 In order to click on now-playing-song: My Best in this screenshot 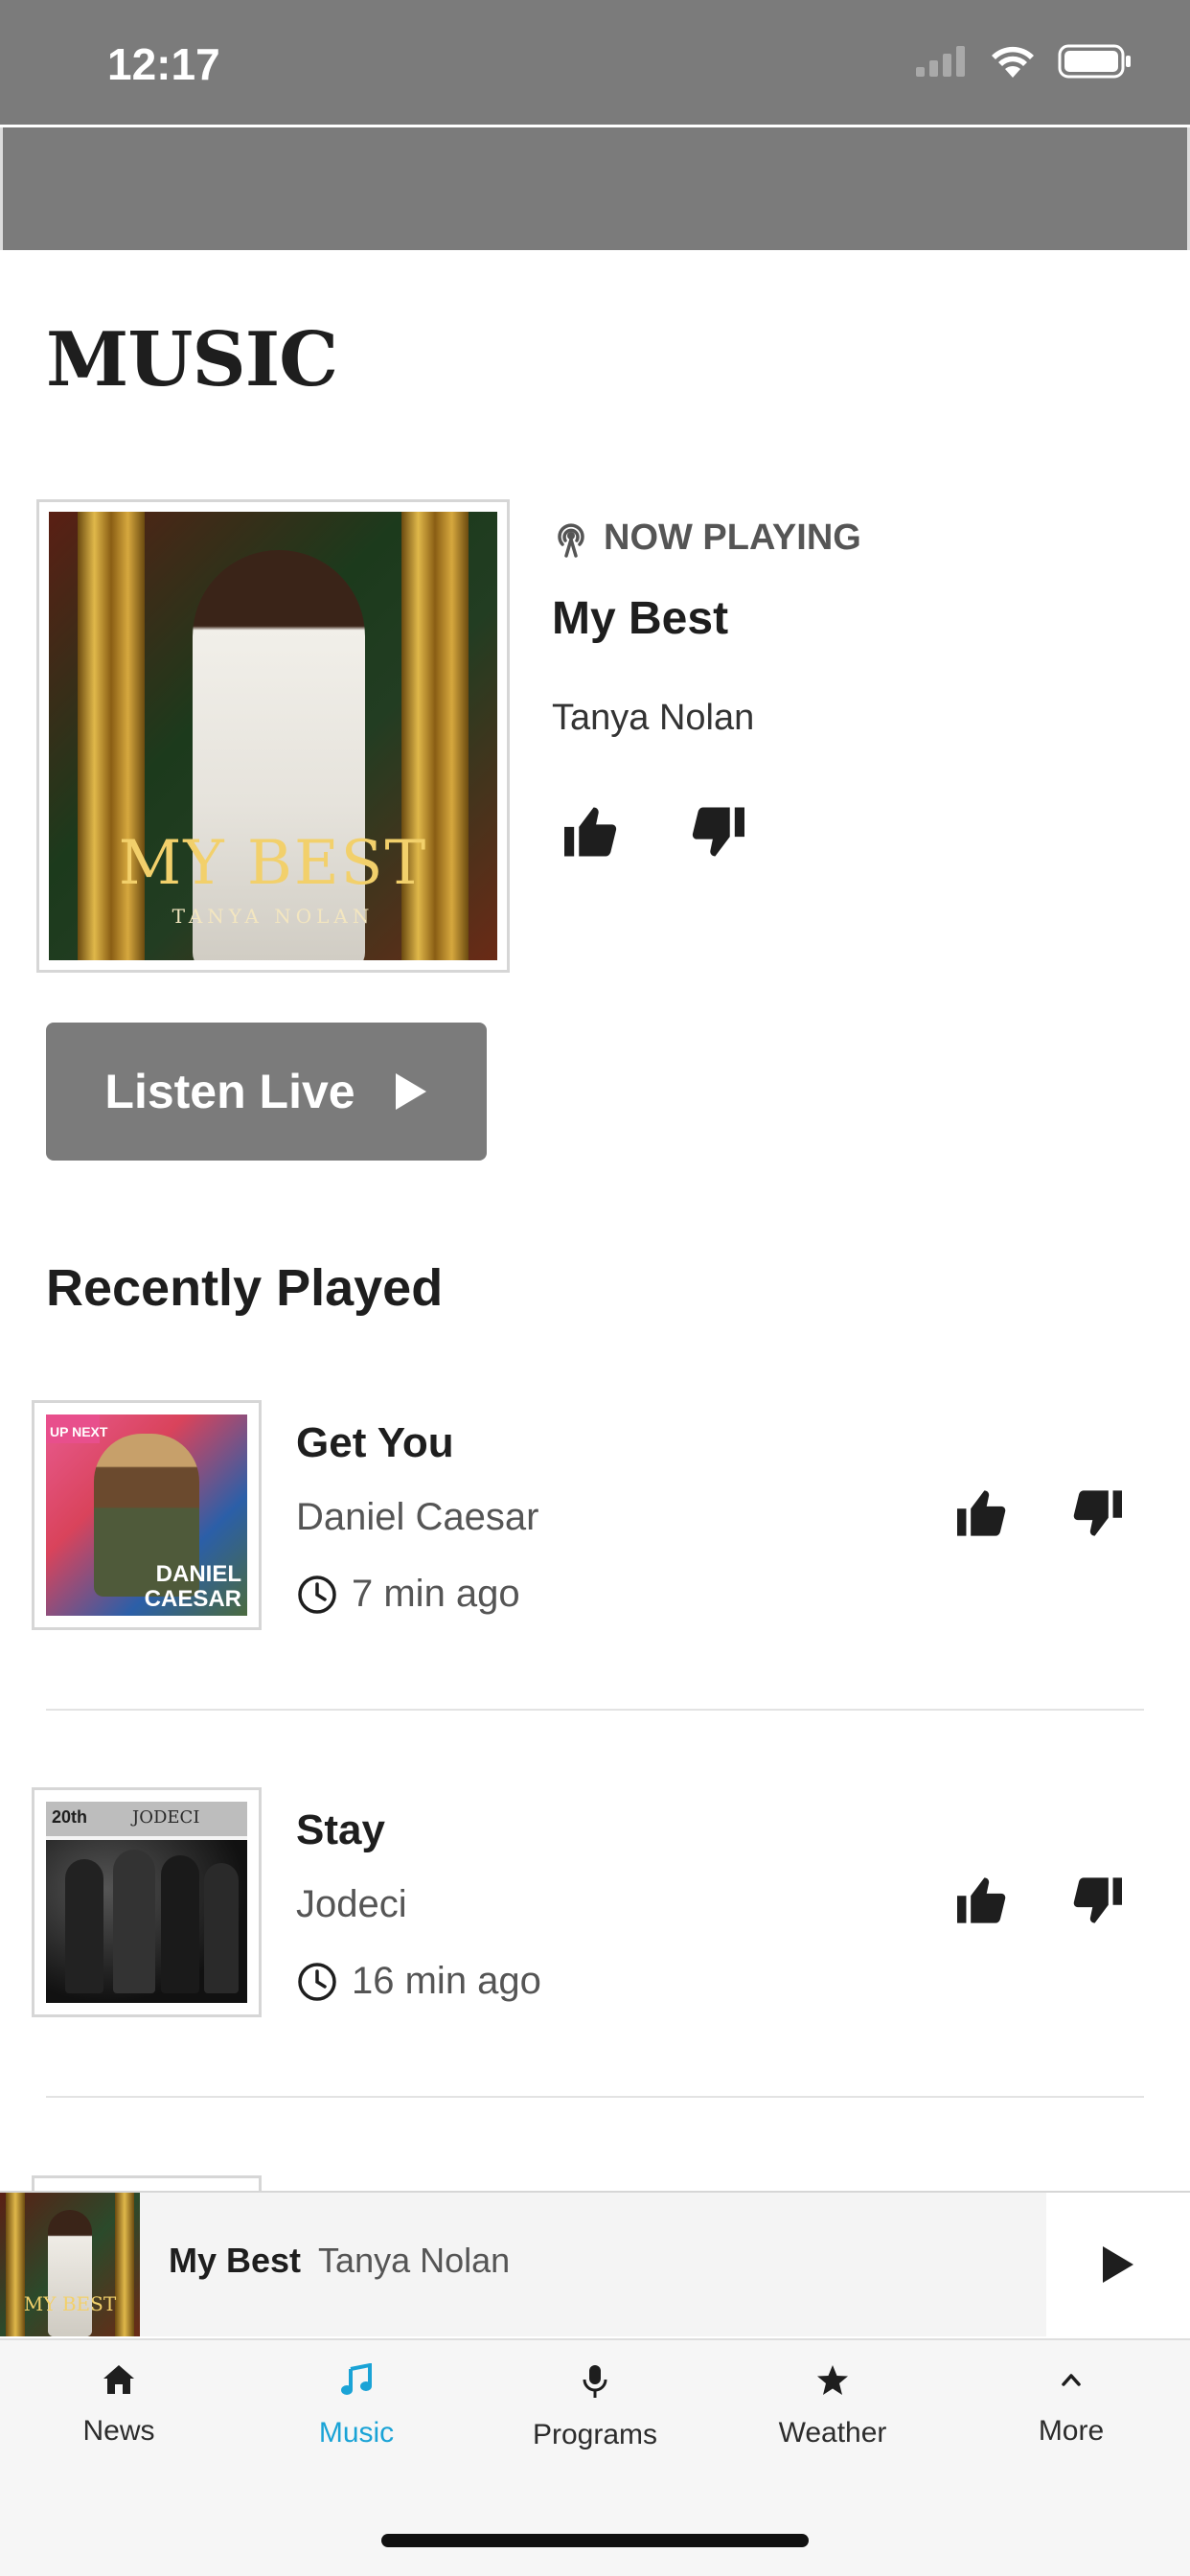, I will do `click(640, 619)`.